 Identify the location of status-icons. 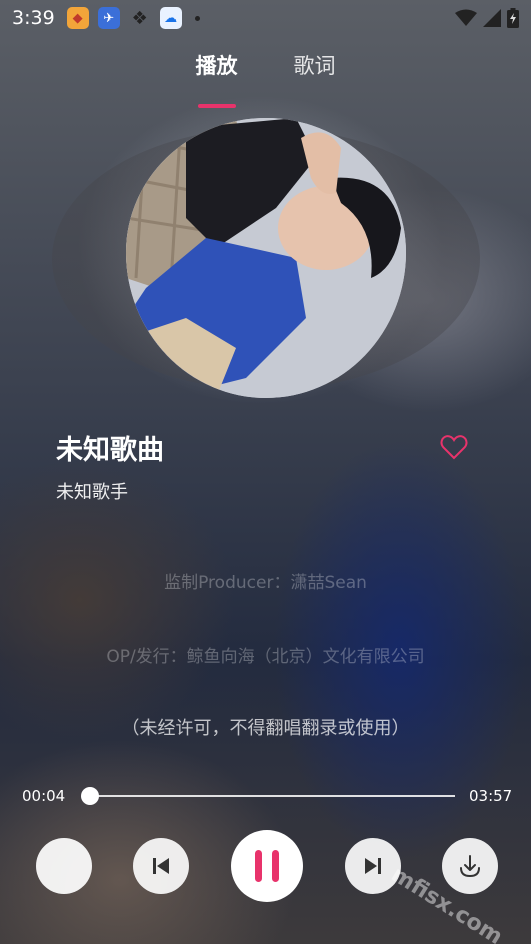
(487, 18).